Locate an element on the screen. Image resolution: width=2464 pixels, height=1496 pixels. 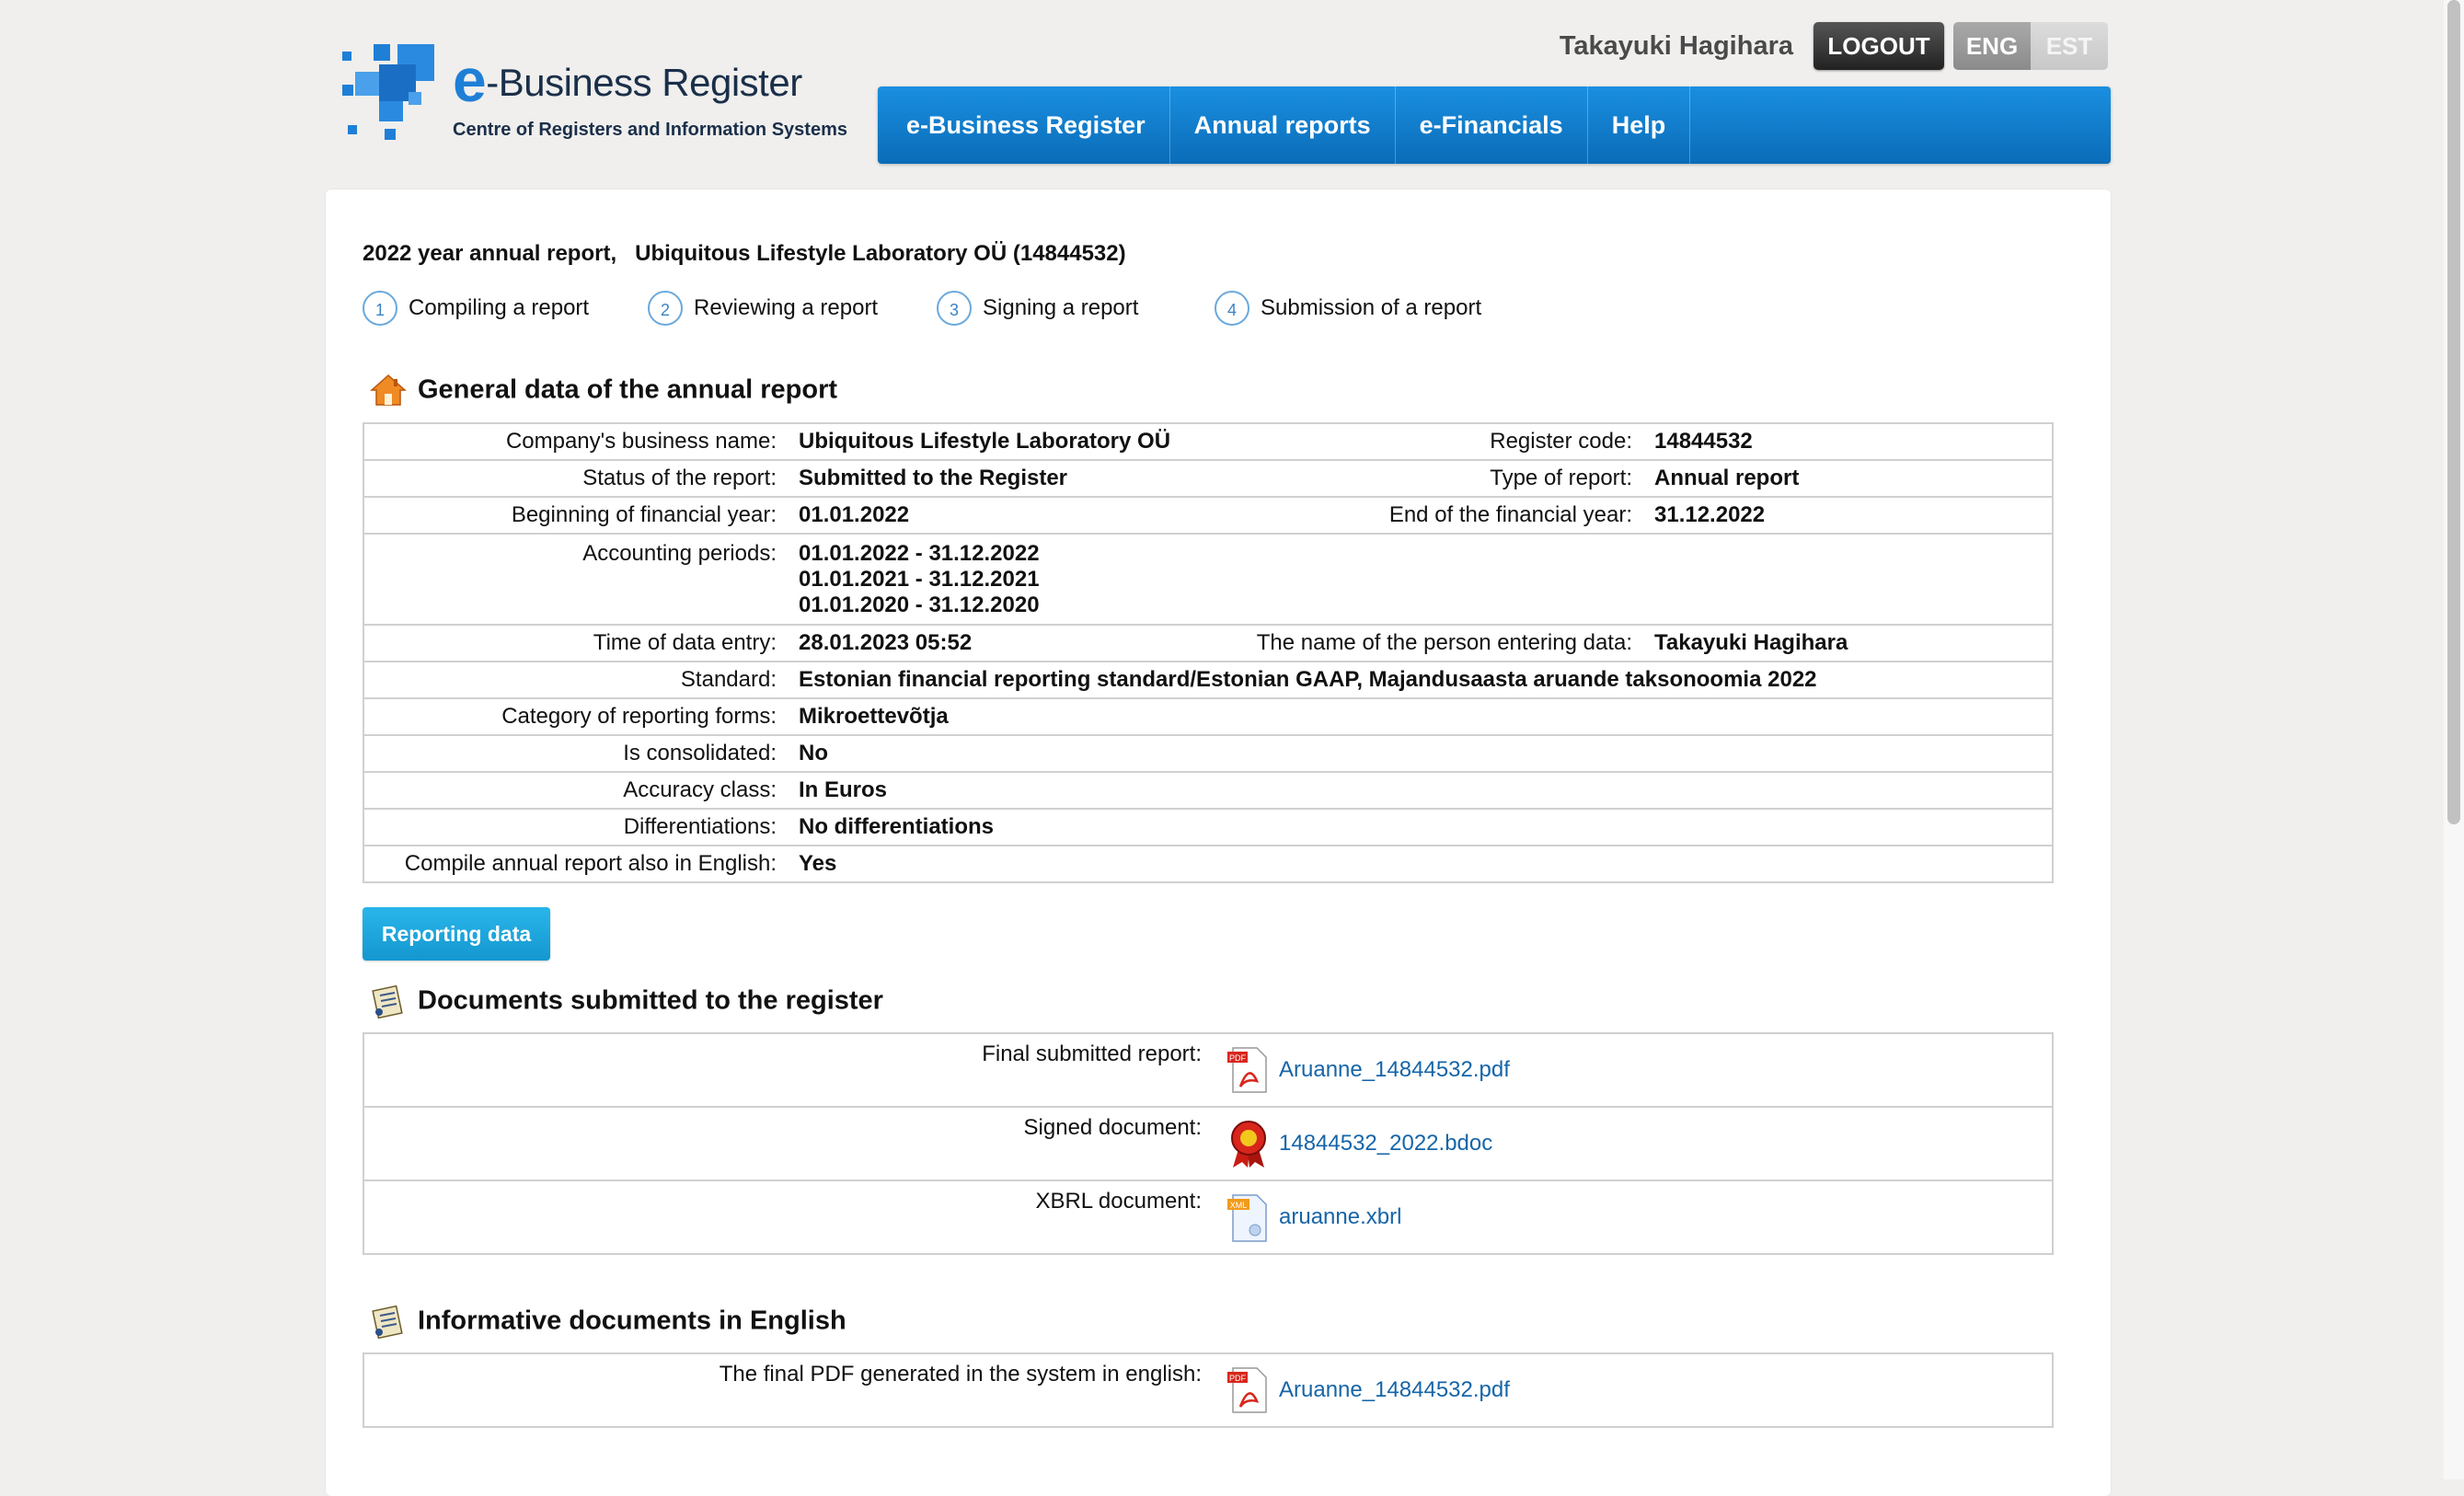
entry-time-label: Time of data entry: is located at coordinates (575, 643).